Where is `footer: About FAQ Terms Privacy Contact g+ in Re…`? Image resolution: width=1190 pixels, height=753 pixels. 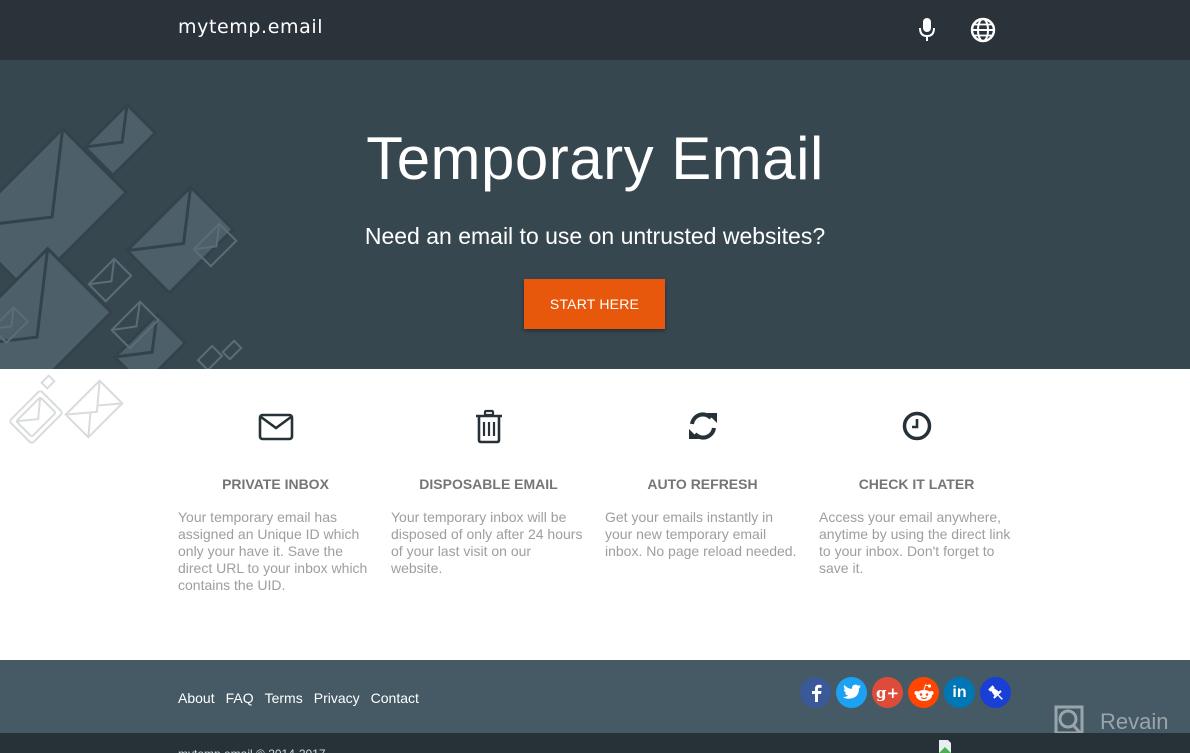 footer: About FAQ Terms Privacy Contact g+ in Re… is located at coordinates (595, 699).